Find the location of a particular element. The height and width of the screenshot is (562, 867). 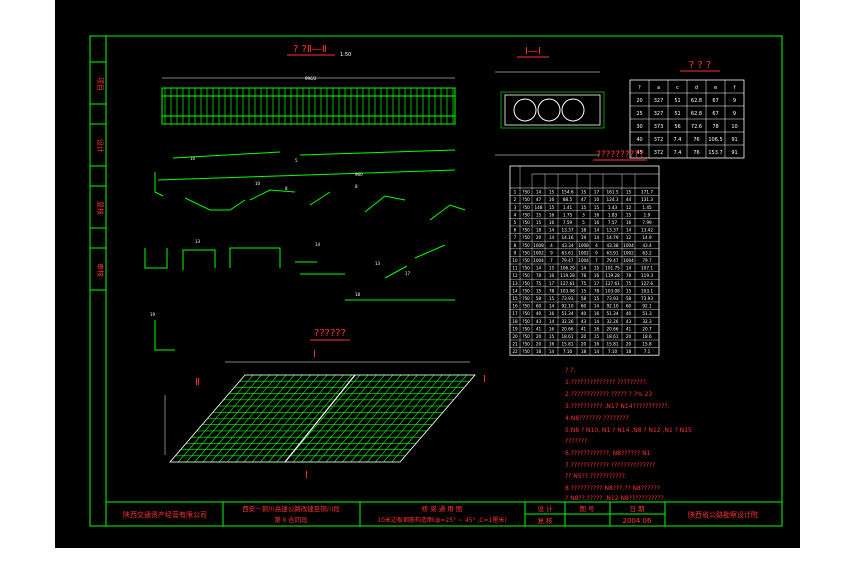

big-table-cell: 43.34 is located at coordinates (568, 245).